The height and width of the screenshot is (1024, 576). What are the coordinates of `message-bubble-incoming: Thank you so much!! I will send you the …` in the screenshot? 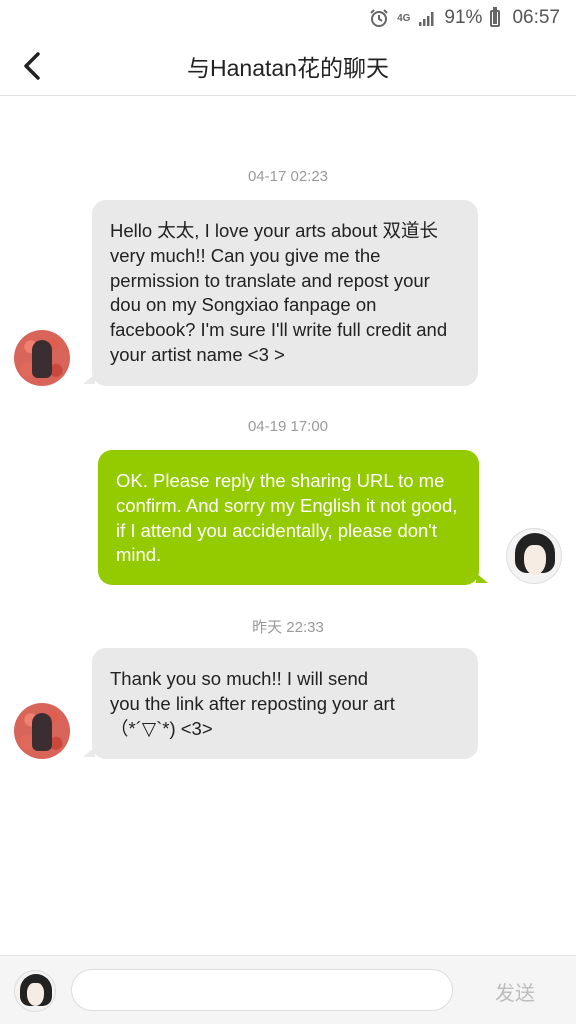 It's located at (285, 703).